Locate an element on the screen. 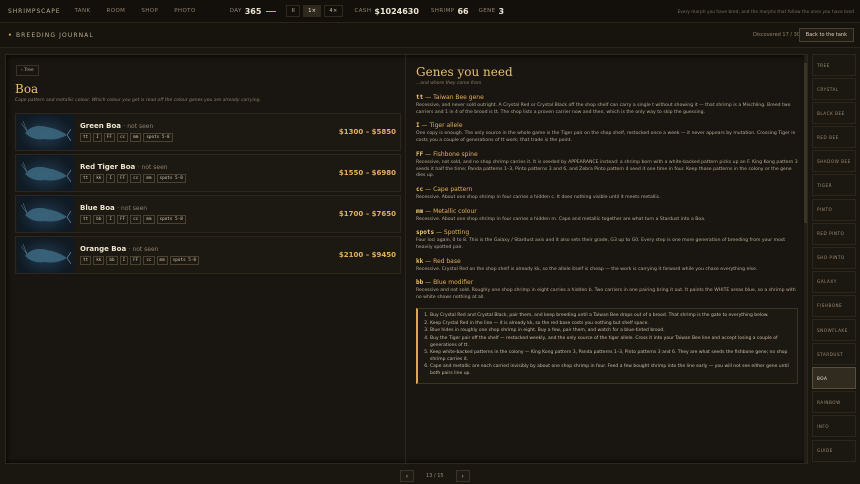 This screenshot has height=484, width=860. tab-tree: TREE is located at coordinates (834, 65).